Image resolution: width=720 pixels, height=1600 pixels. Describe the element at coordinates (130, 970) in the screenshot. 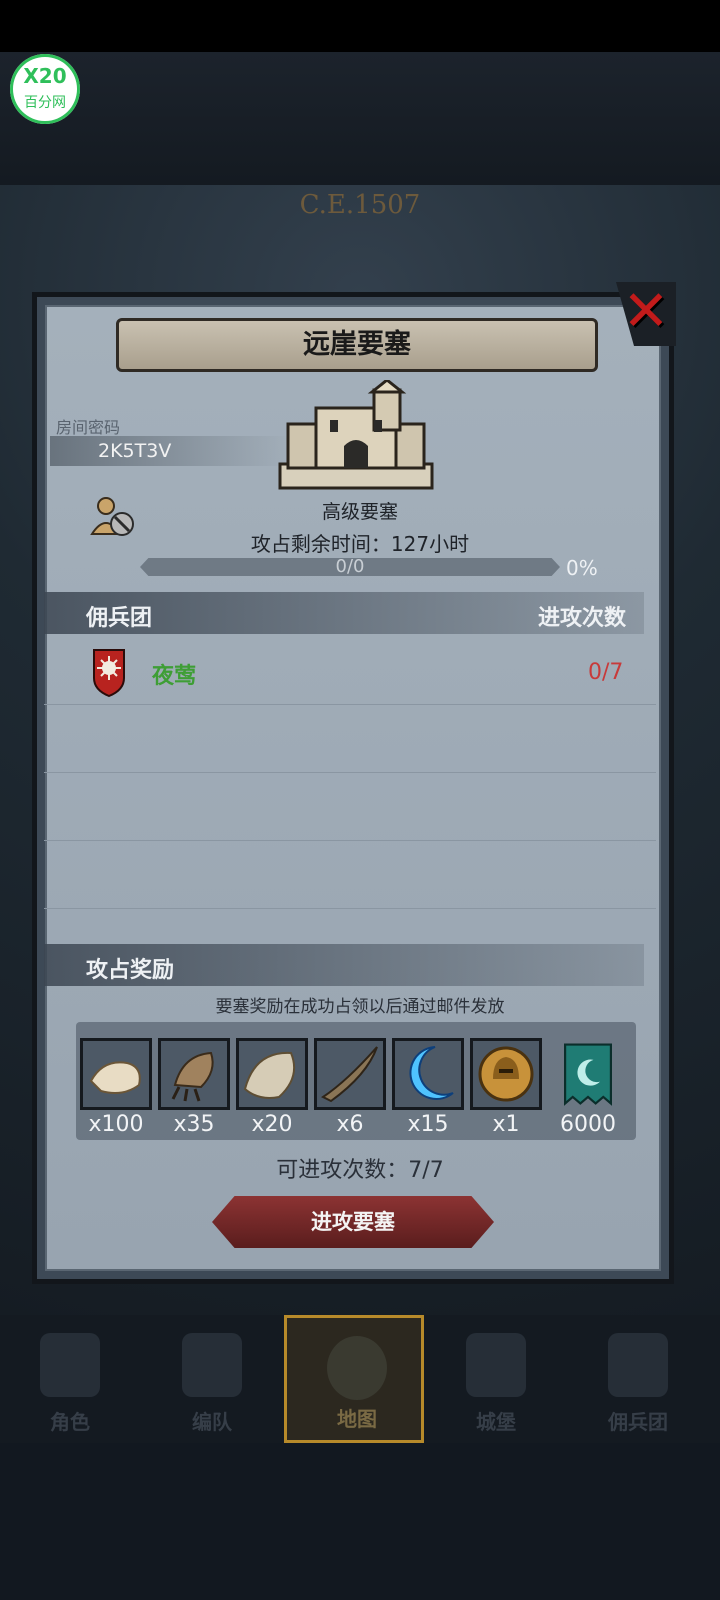

I see `reward-header: 攻占奖励` at that location.